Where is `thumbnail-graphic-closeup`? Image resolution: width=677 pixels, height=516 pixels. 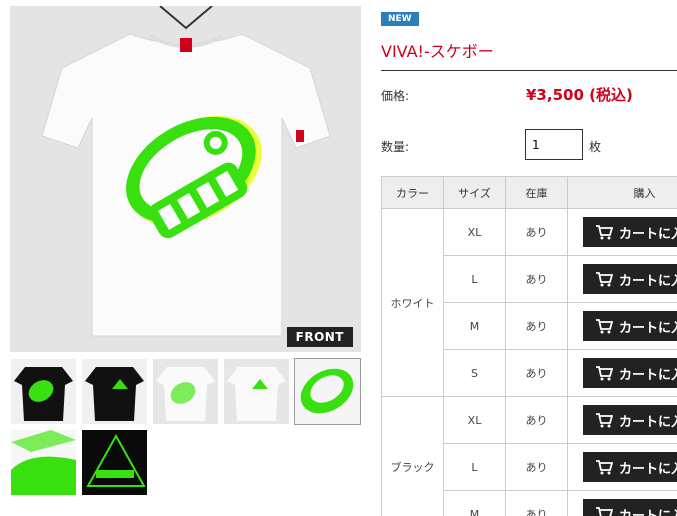
thumbnail-graphic-closeup is located at coordinates (327, 391).